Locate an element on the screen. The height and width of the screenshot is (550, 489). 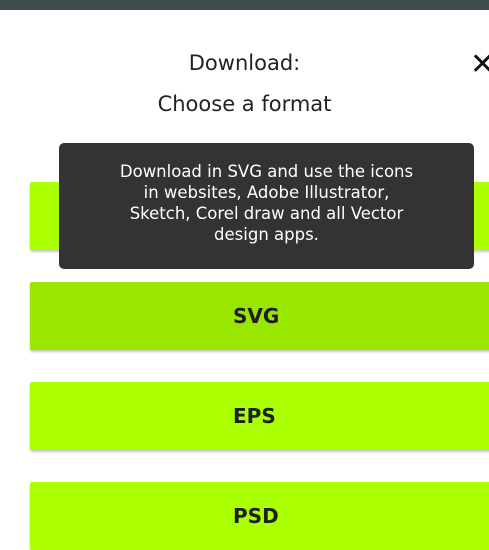
eps-download-button: EPS is located at coordinates (259, 416).